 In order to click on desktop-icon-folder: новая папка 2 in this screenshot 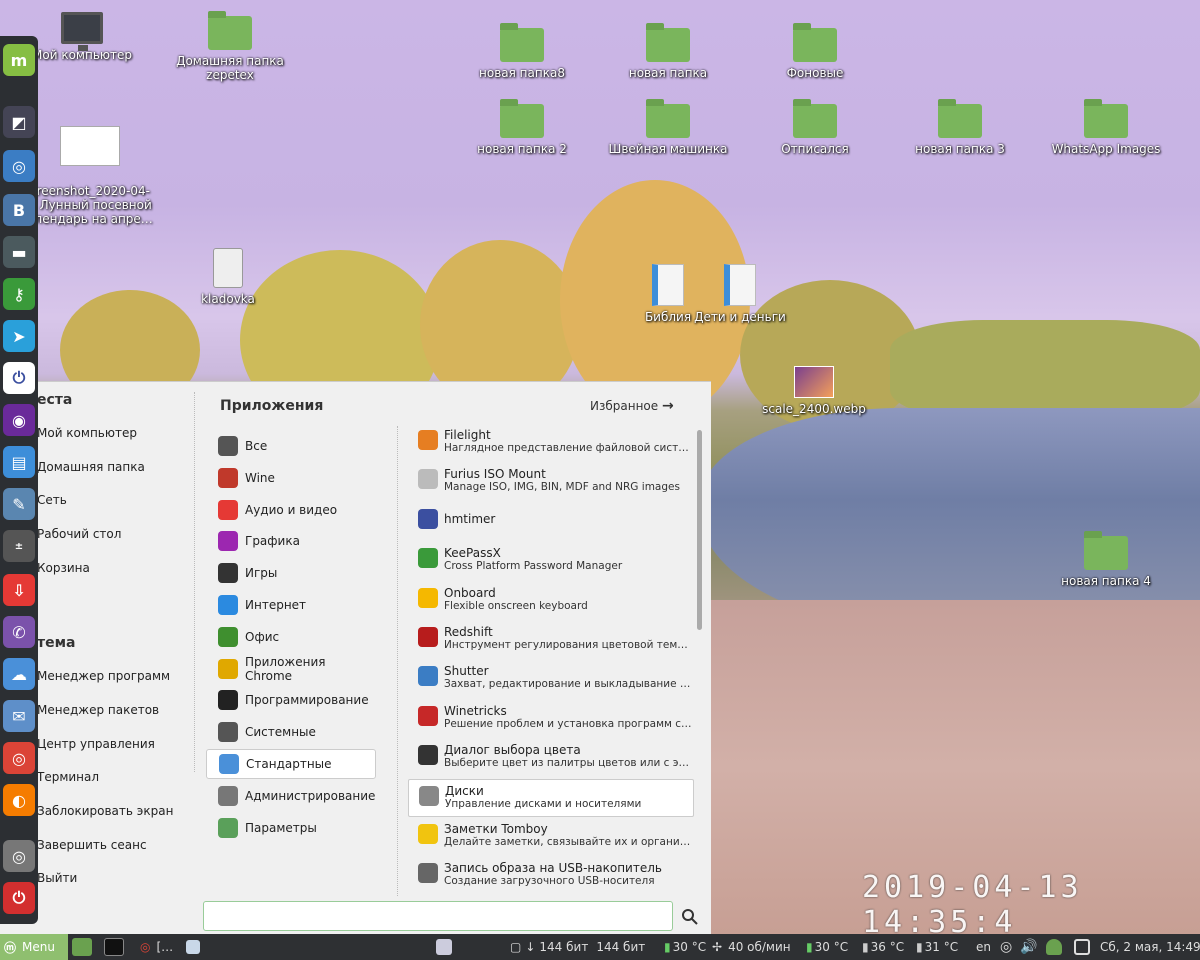, I will do `click(522, 127)`.